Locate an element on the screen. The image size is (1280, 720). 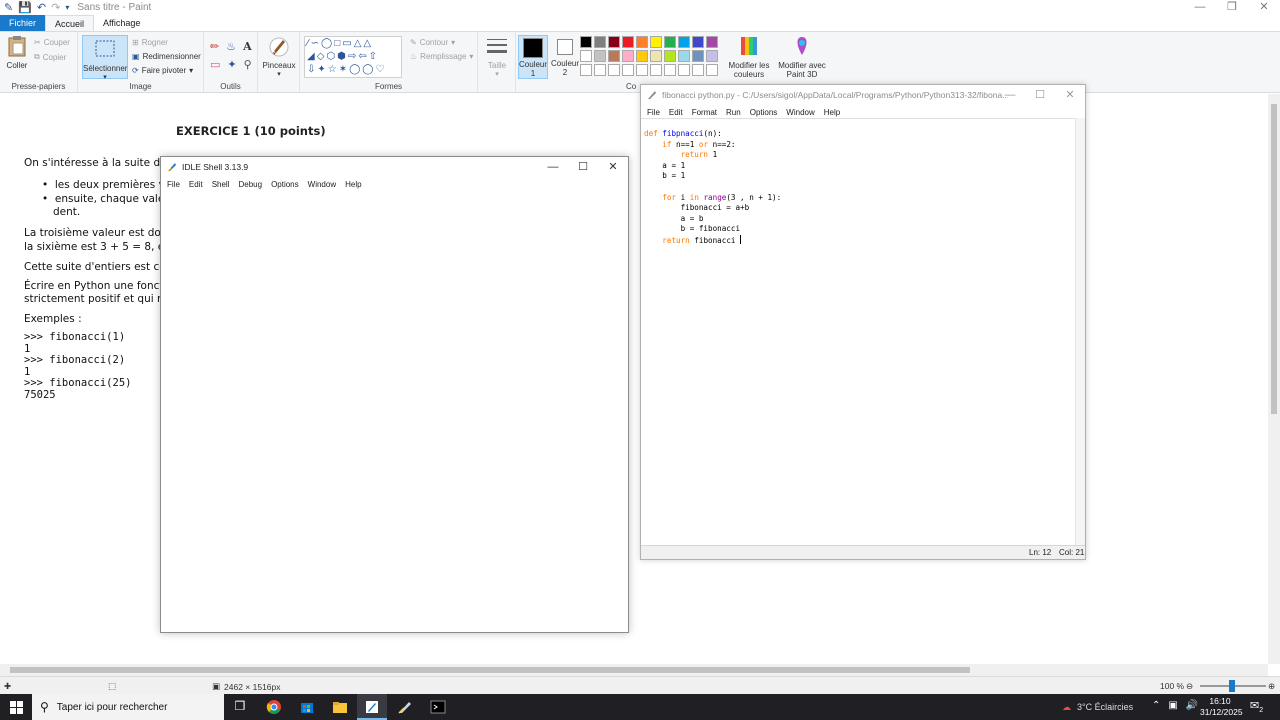
tab-file: Fichier is located at coordinates (23, 23).